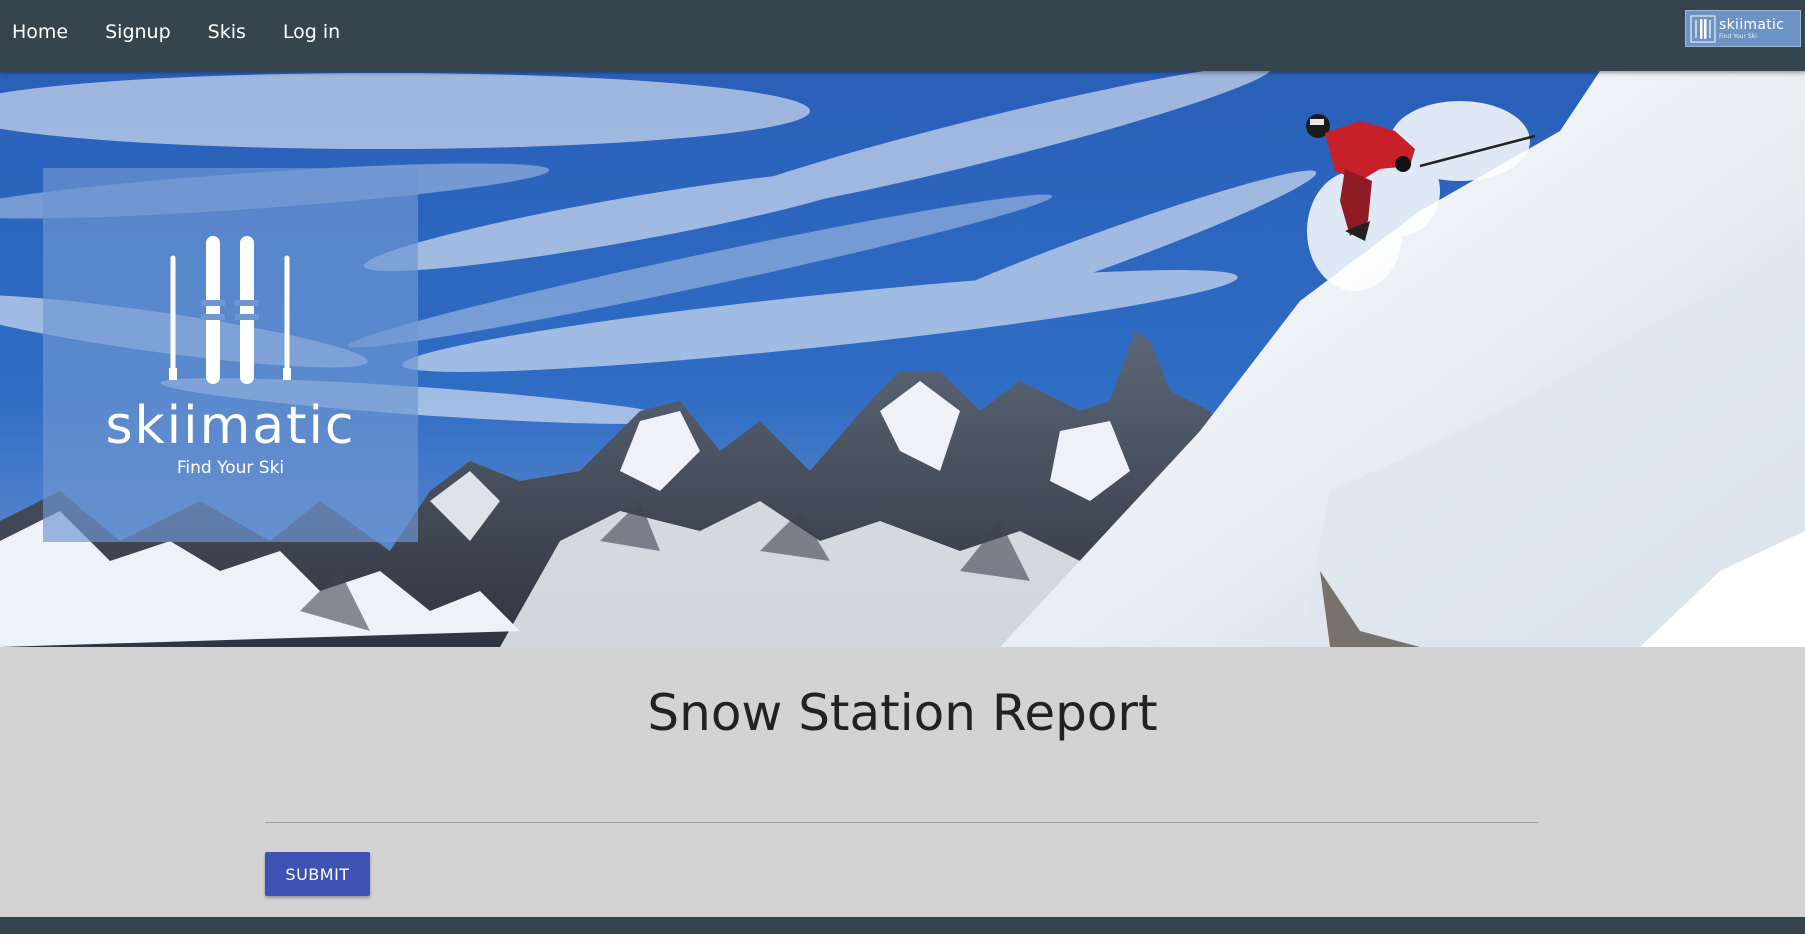 This screenshot has width=1805, height=934. Describe the element at coordinates (182, 32) in the screenshot. I see `nav-links: Home Signup Skis Log in` at that location.